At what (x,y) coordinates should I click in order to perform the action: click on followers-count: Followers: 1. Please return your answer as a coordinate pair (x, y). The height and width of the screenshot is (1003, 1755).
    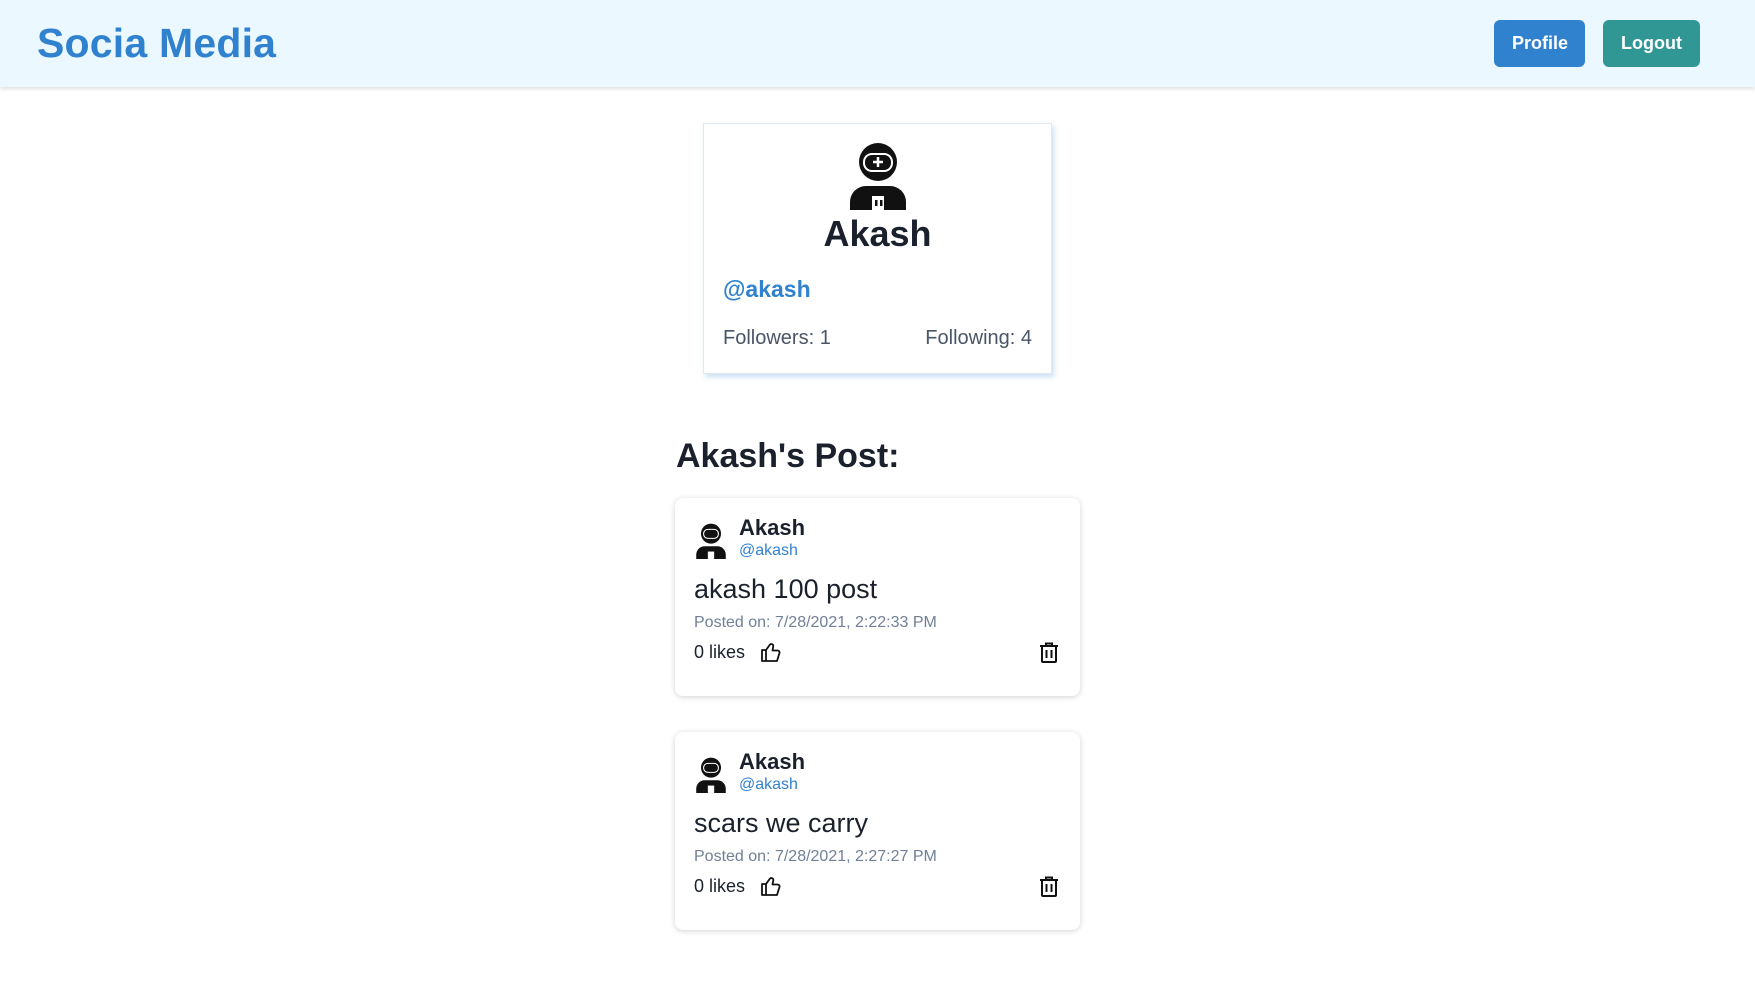
    Looking at the image, I should click on (777, 338).